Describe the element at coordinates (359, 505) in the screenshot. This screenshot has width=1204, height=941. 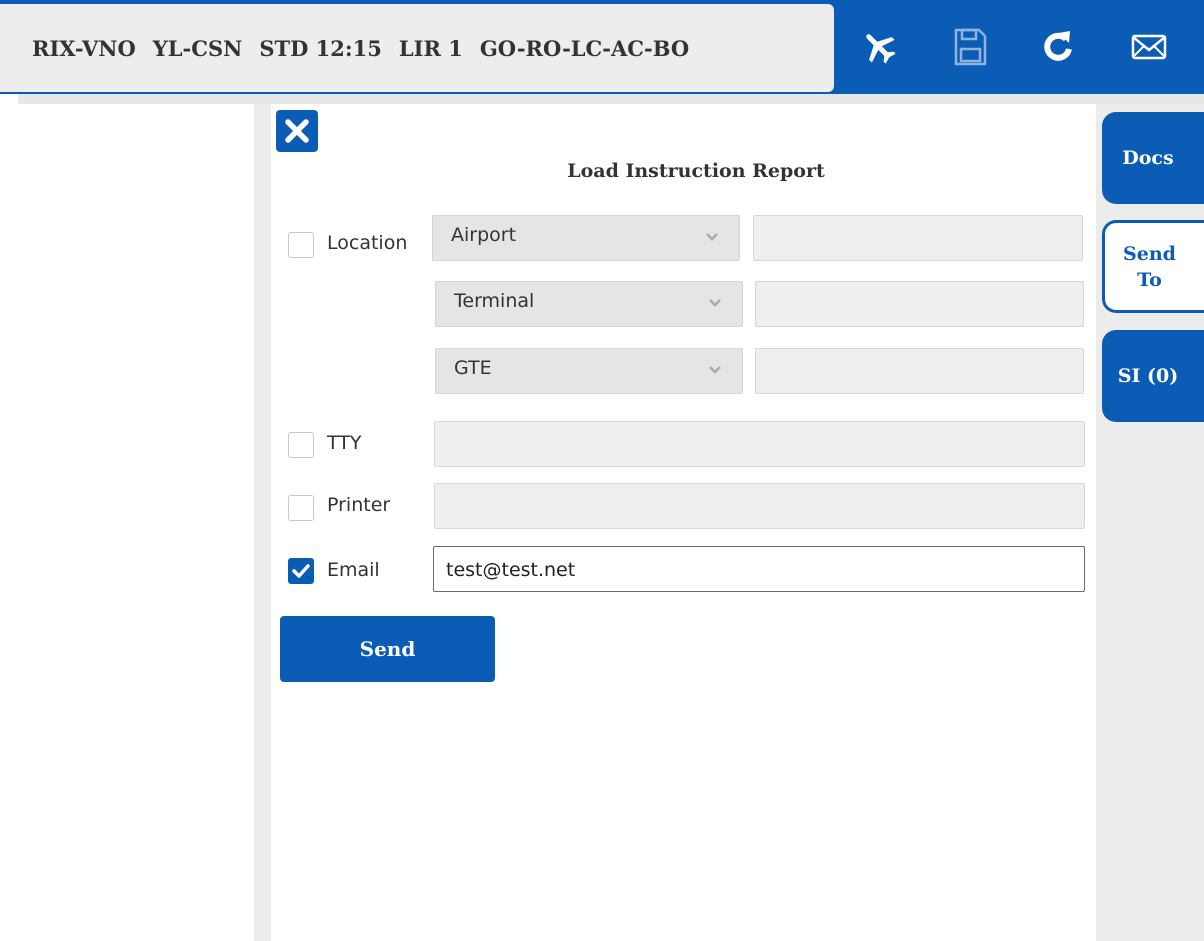
I see `printer-label: Printer` at that location.